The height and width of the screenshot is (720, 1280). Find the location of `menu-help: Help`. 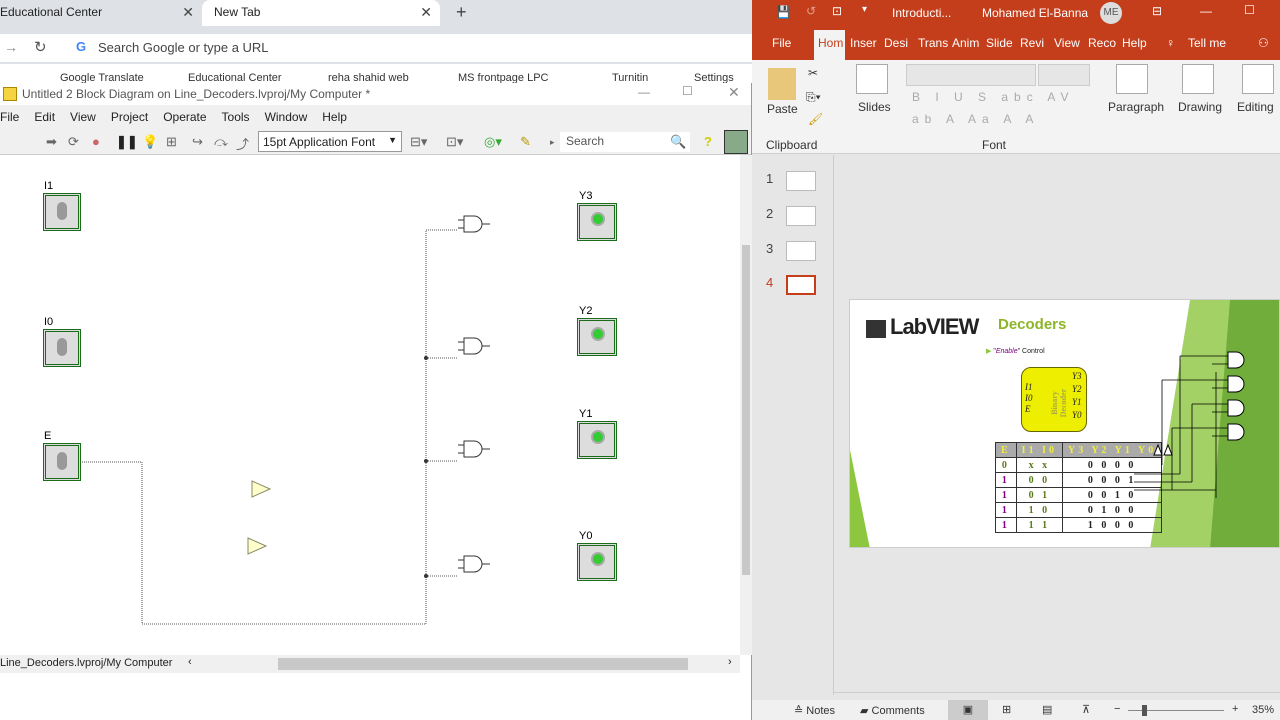

menu-help: Help is located at coordinates (336, 119).